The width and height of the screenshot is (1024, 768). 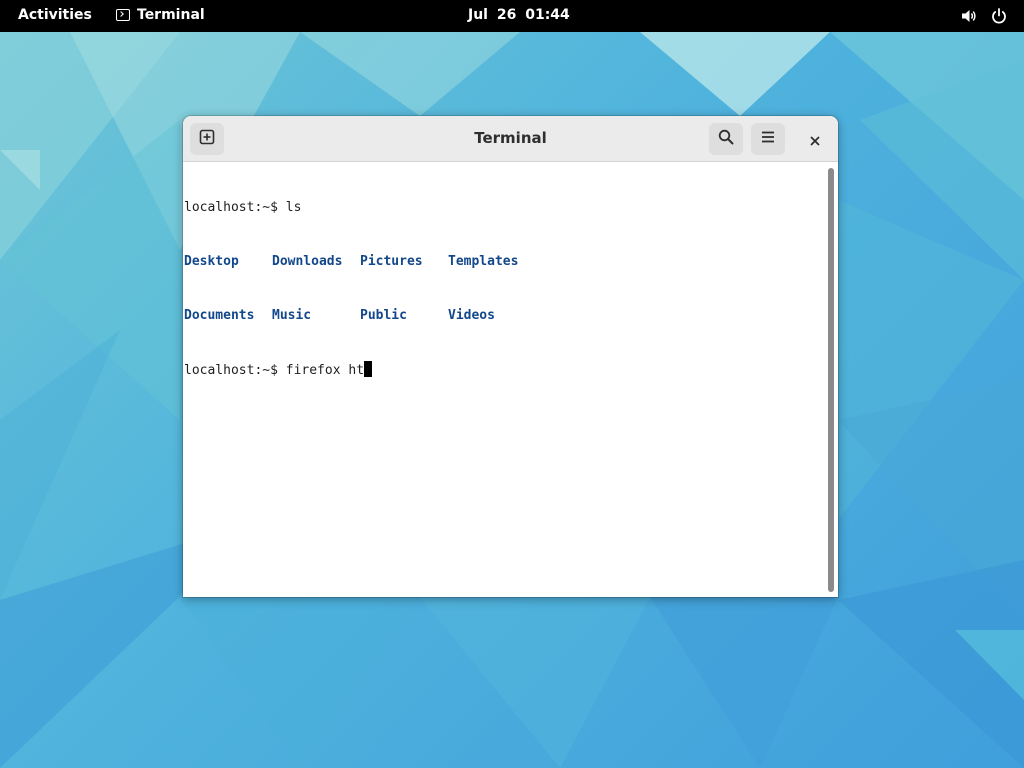 What do you see at coordinates (999, 16) in the screenshot?
I see `power-icon` at bounding box center [999, 16].